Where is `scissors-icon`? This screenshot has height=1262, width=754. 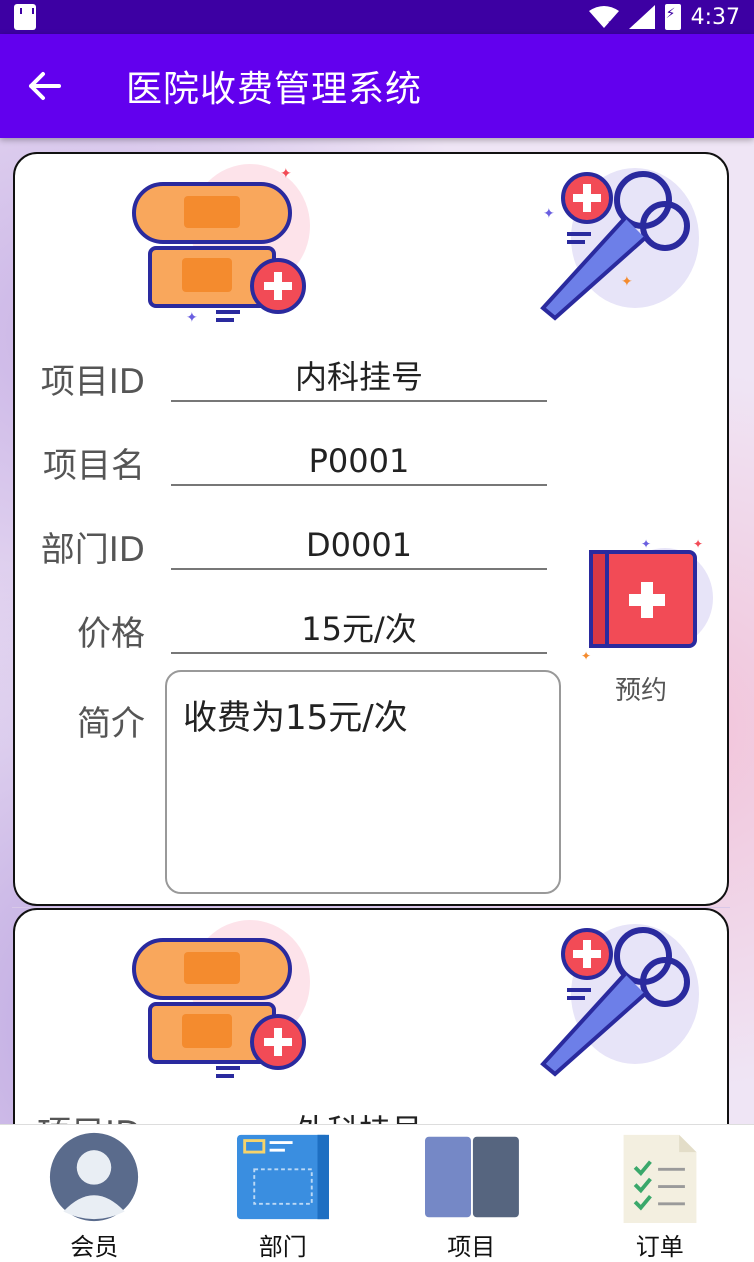 scissors-icon is located at coordinates (619, 1000).